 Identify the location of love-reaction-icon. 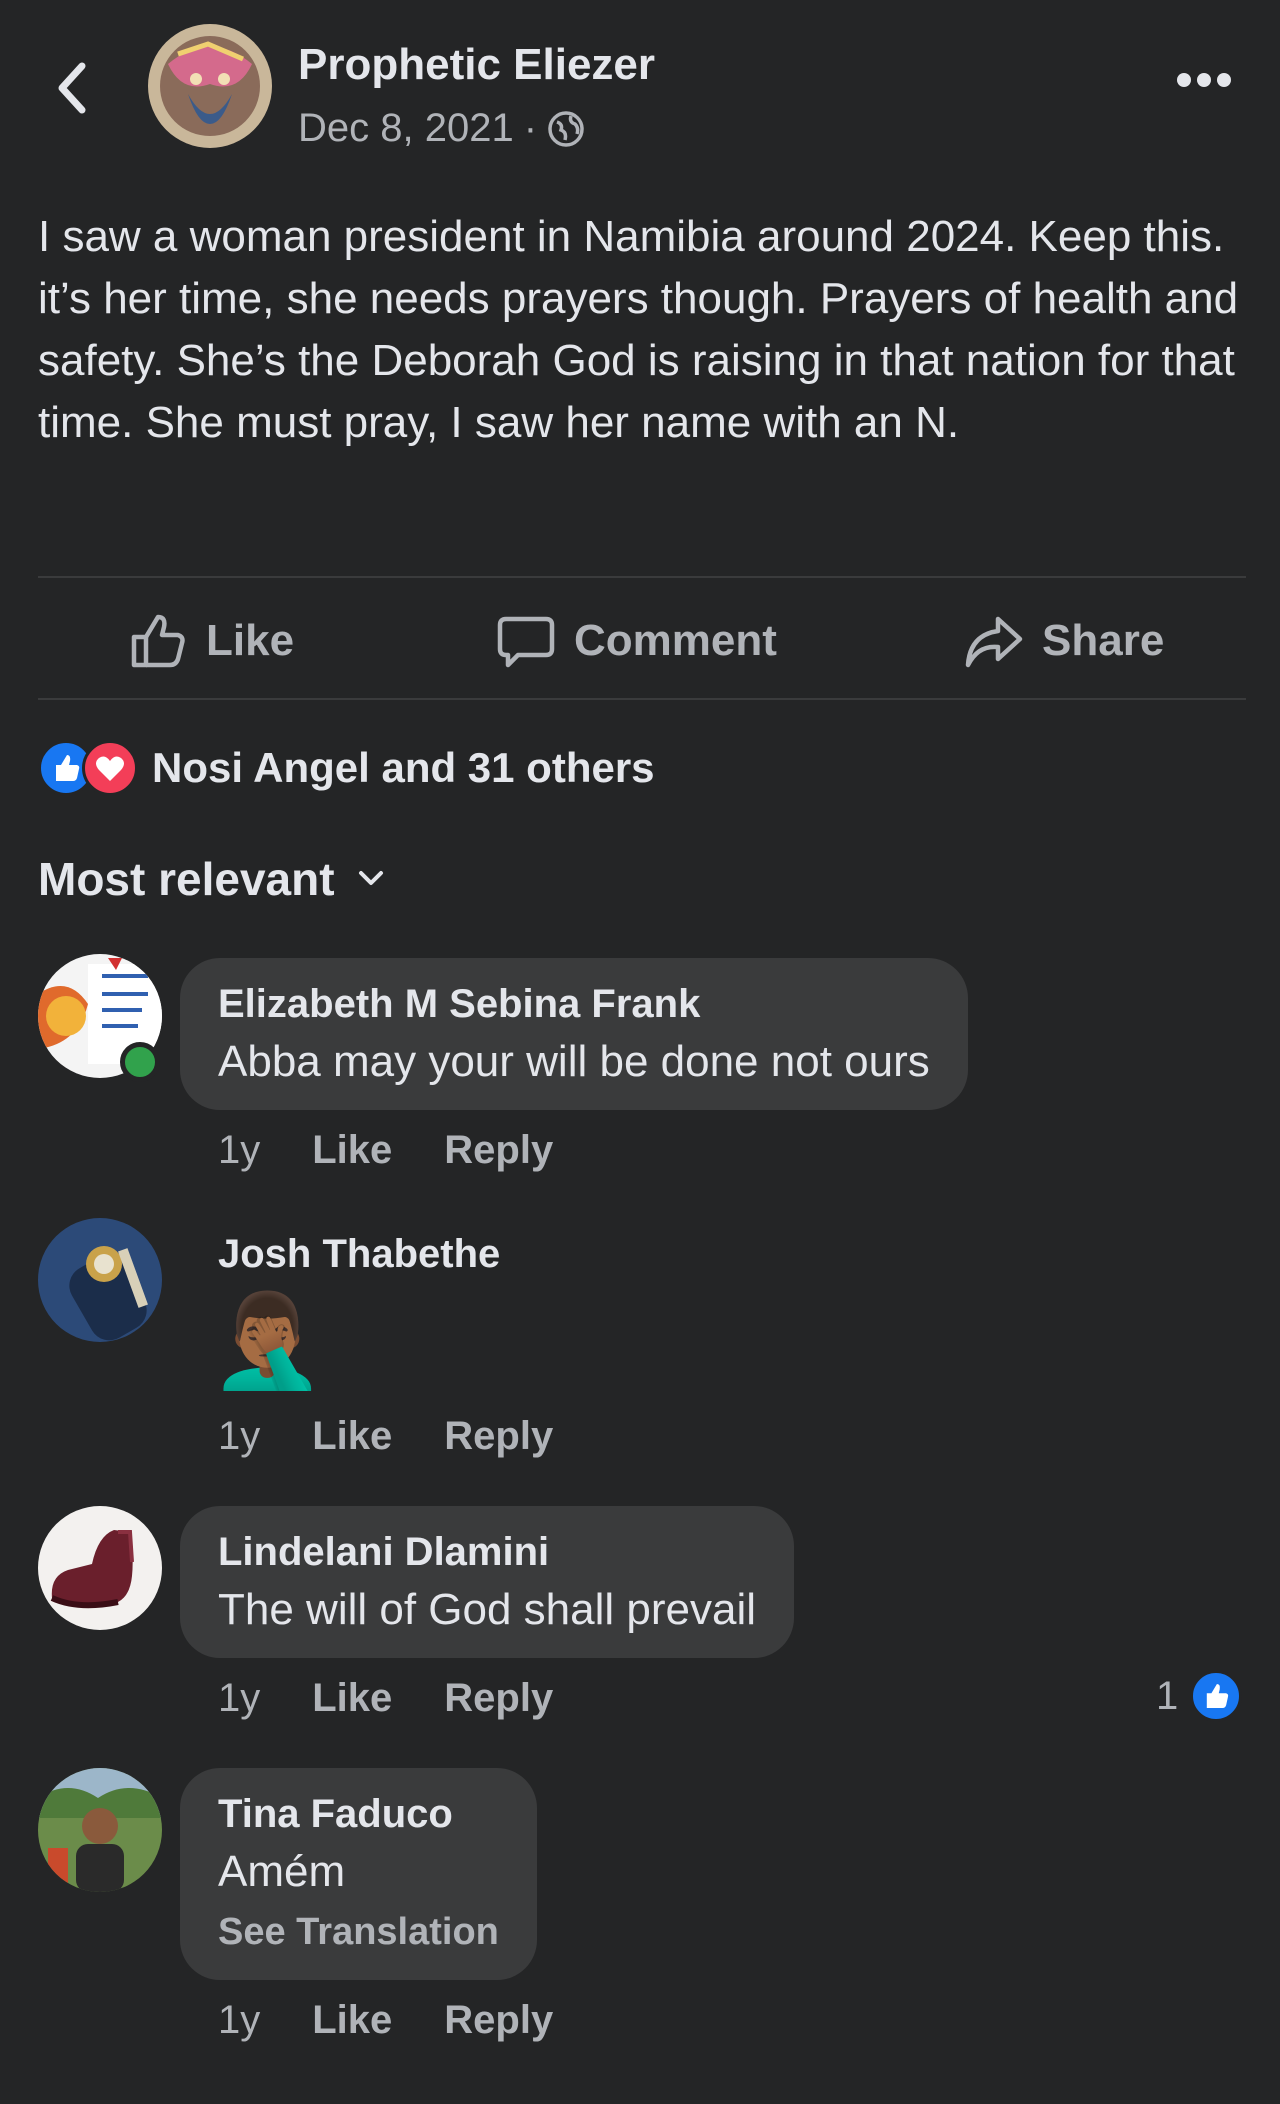
(110, 768).